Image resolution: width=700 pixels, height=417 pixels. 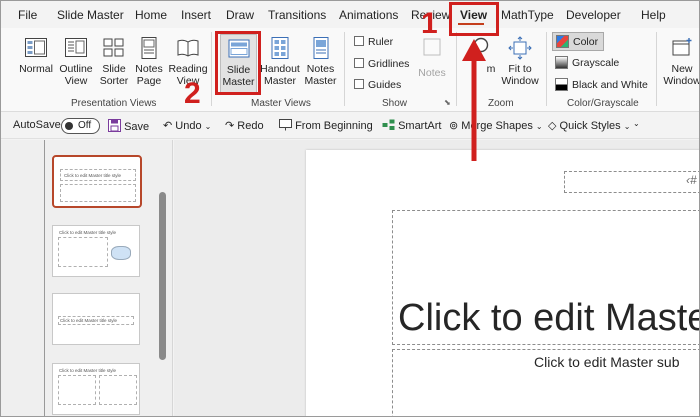 What do you see at coordinates (97, 181) in the screenshot?
I see `master-slide-thumbnail: Click to edit Master title style` at bounding box center [97, 181].